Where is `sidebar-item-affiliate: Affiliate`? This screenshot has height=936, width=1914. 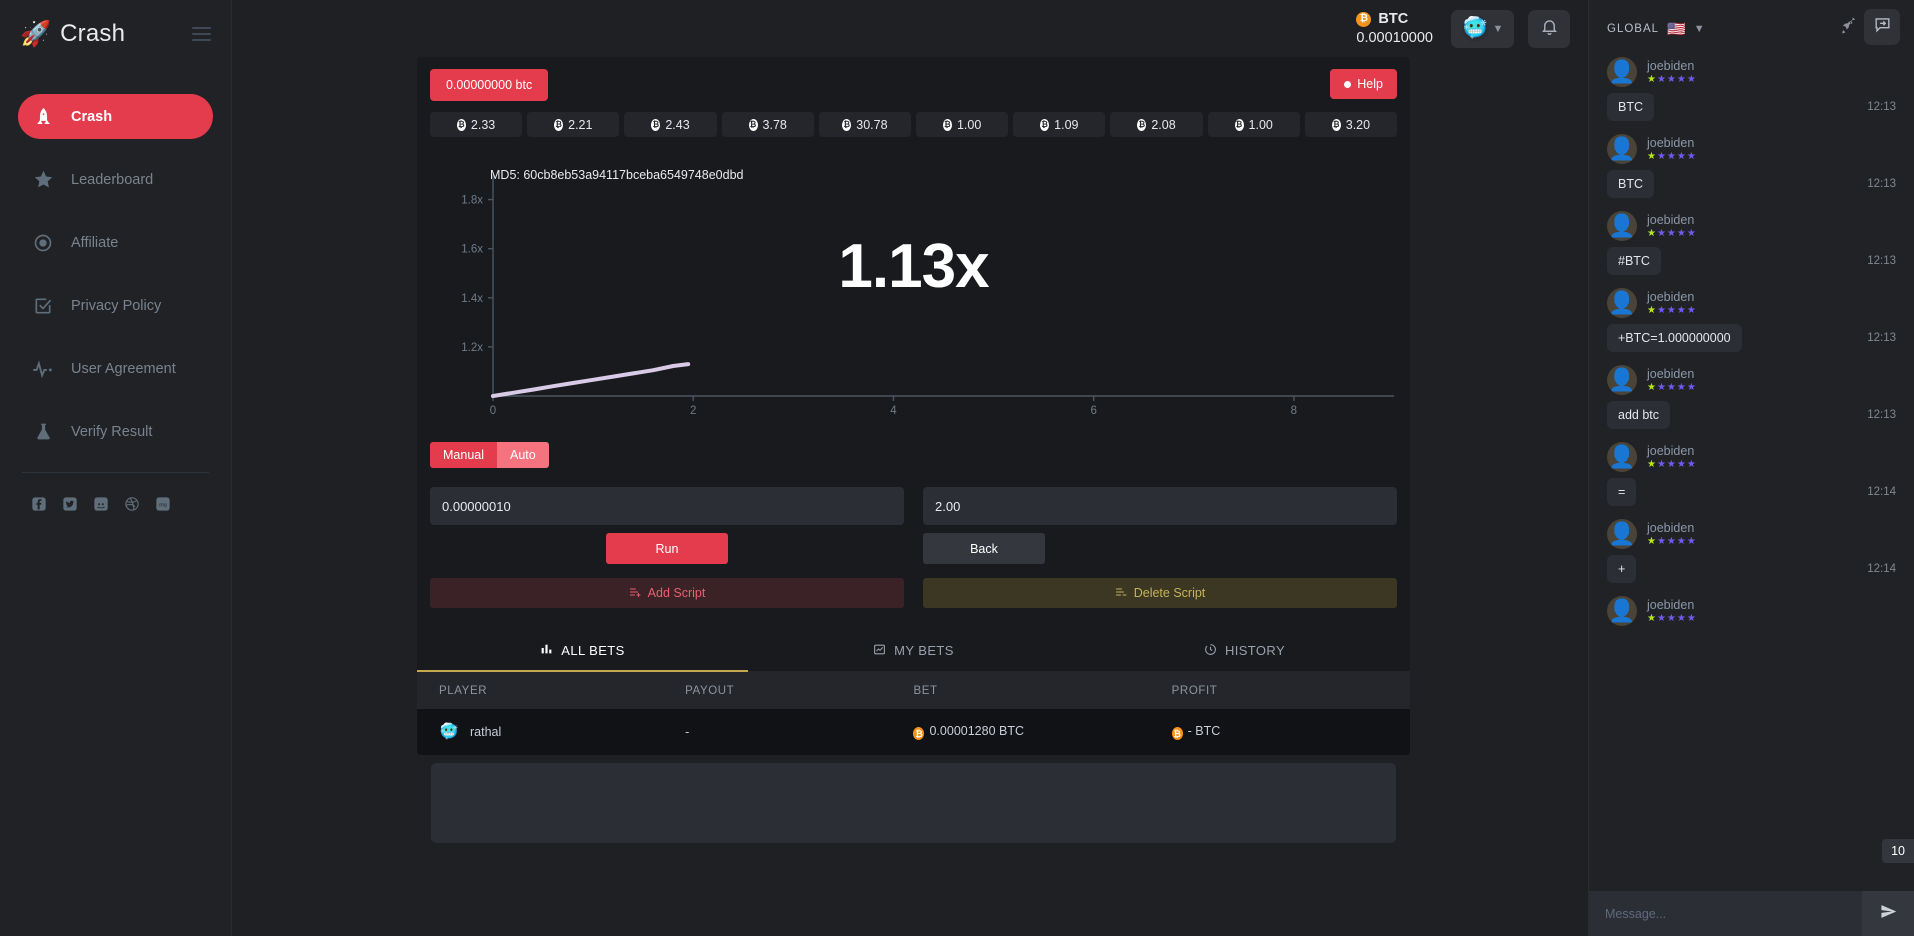
sidebar-item-affiliate: Affiliate is located at coordinates (115, 242).